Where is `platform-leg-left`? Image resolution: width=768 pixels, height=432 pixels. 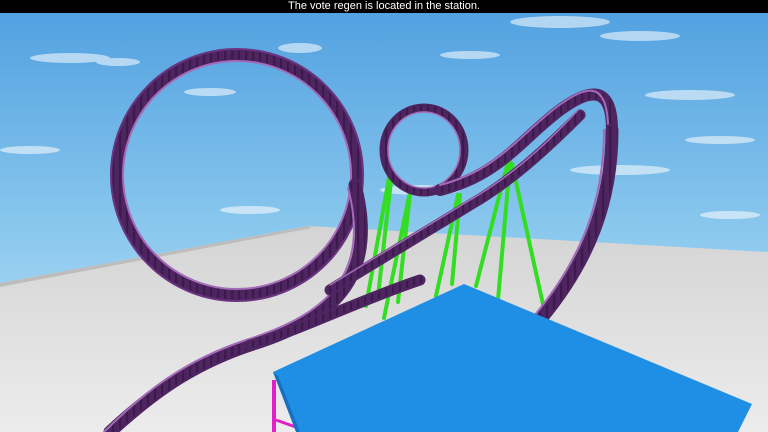 platform-leg-left is located at coordinates (274, 406).